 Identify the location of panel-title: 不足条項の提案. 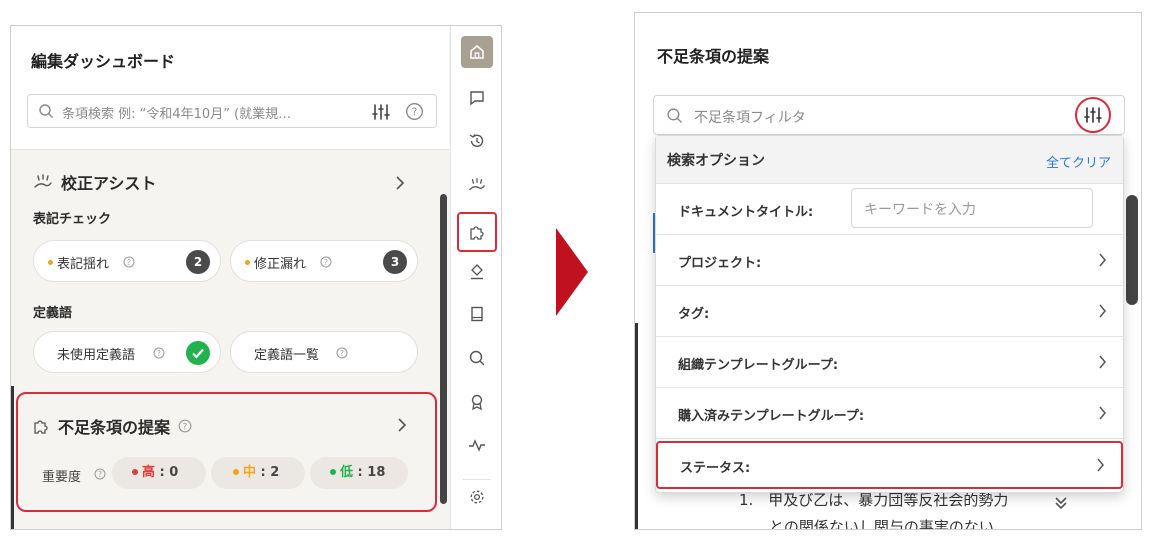
(713, 56).